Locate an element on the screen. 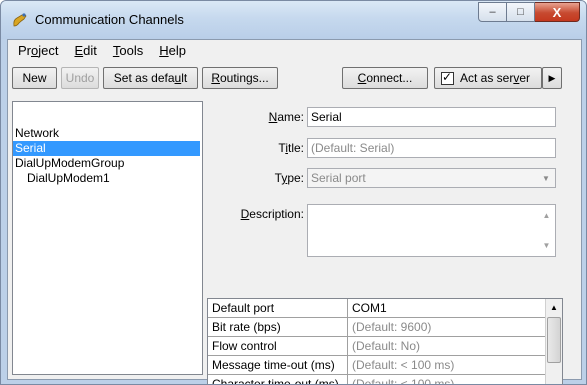  type-label: Type: is located at coordinates (289, 178).